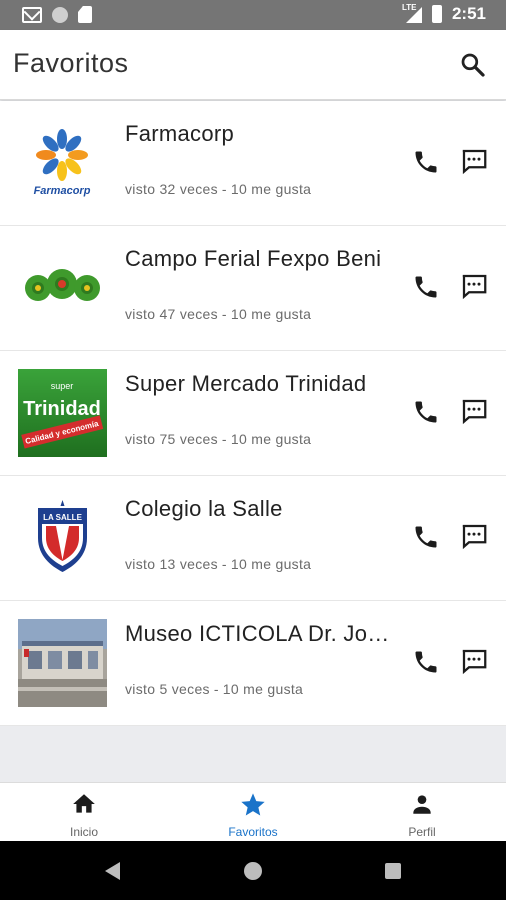  What do you see at coordinates (412, 13) in the screenshot?
I see `signal-icon: LTE` at bounding box center [412, 13].